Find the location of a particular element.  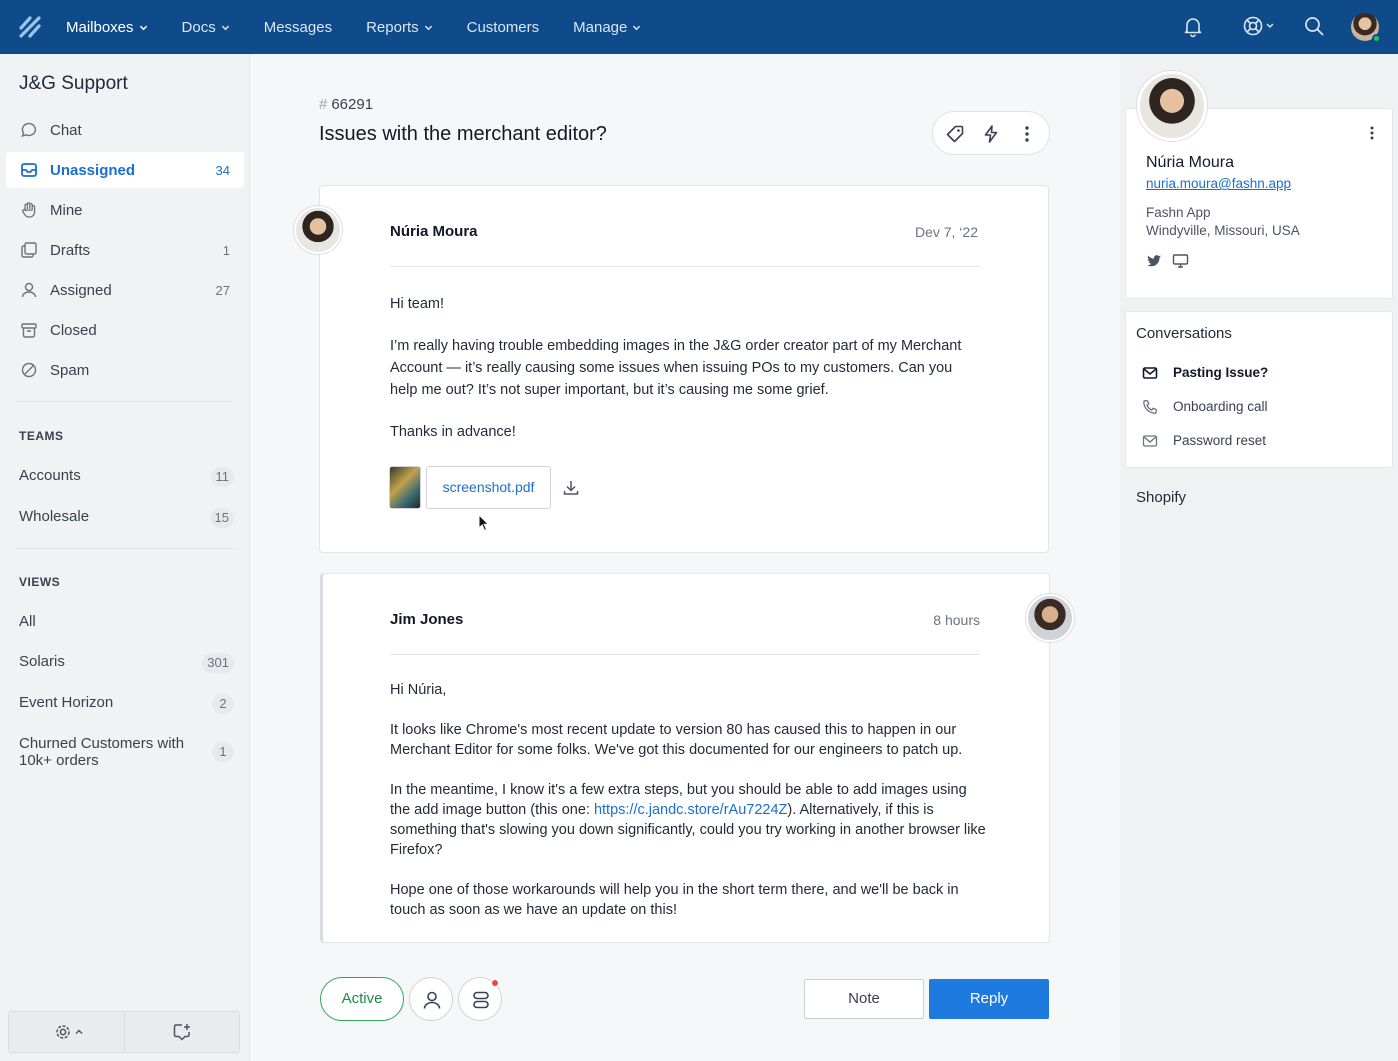

sidebar-item-label: All is located at coordinates (27, 621).